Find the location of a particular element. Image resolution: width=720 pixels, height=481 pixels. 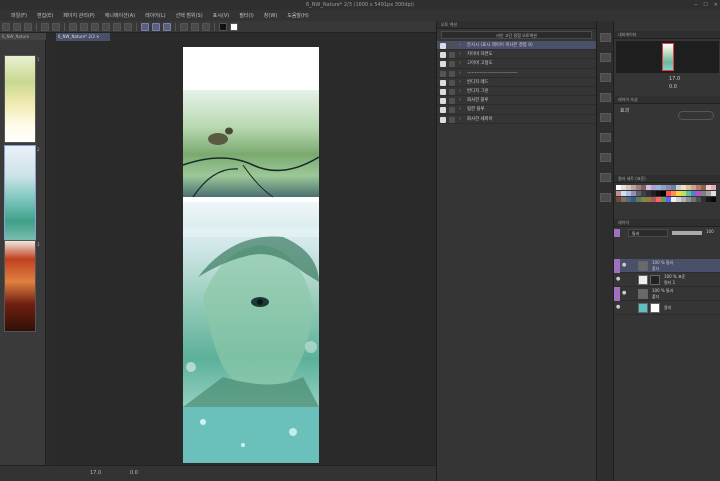

tablet-icon is located at coordinates (206, 26).